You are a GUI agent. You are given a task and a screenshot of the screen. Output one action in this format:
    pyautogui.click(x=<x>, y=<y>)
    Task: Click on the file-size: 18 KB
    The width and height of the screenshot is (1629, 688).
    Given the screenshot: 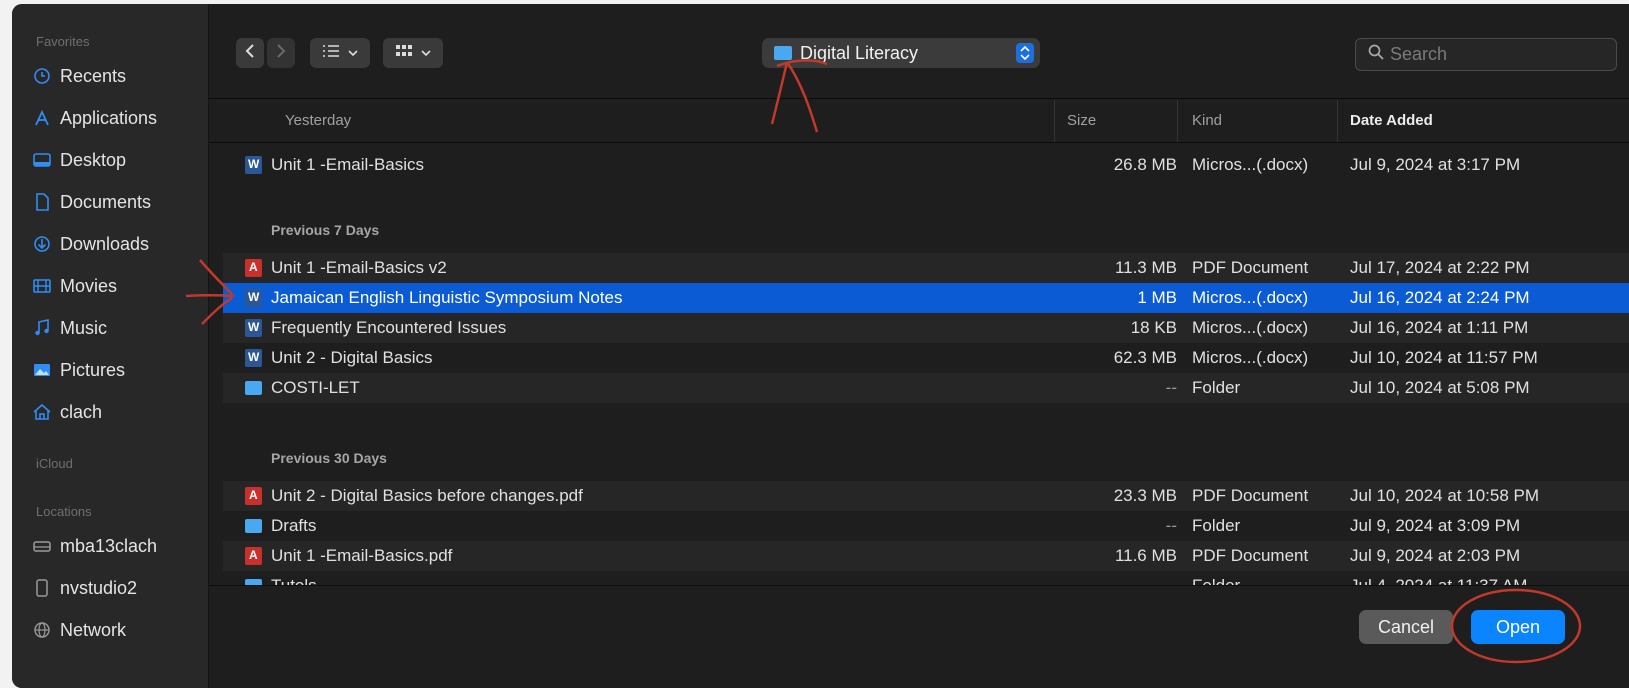 What is the action you would take?
    pyautogui.click(x=1153, y=327)
    